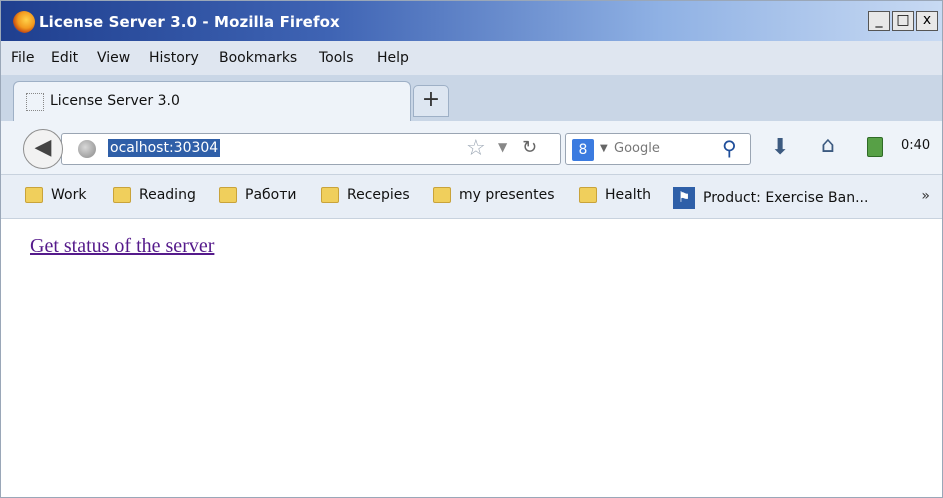 The height and width of the screenshot is (498, 943). I want to click on search-engine-dropdown-icon: ▼, so click(604, 148).